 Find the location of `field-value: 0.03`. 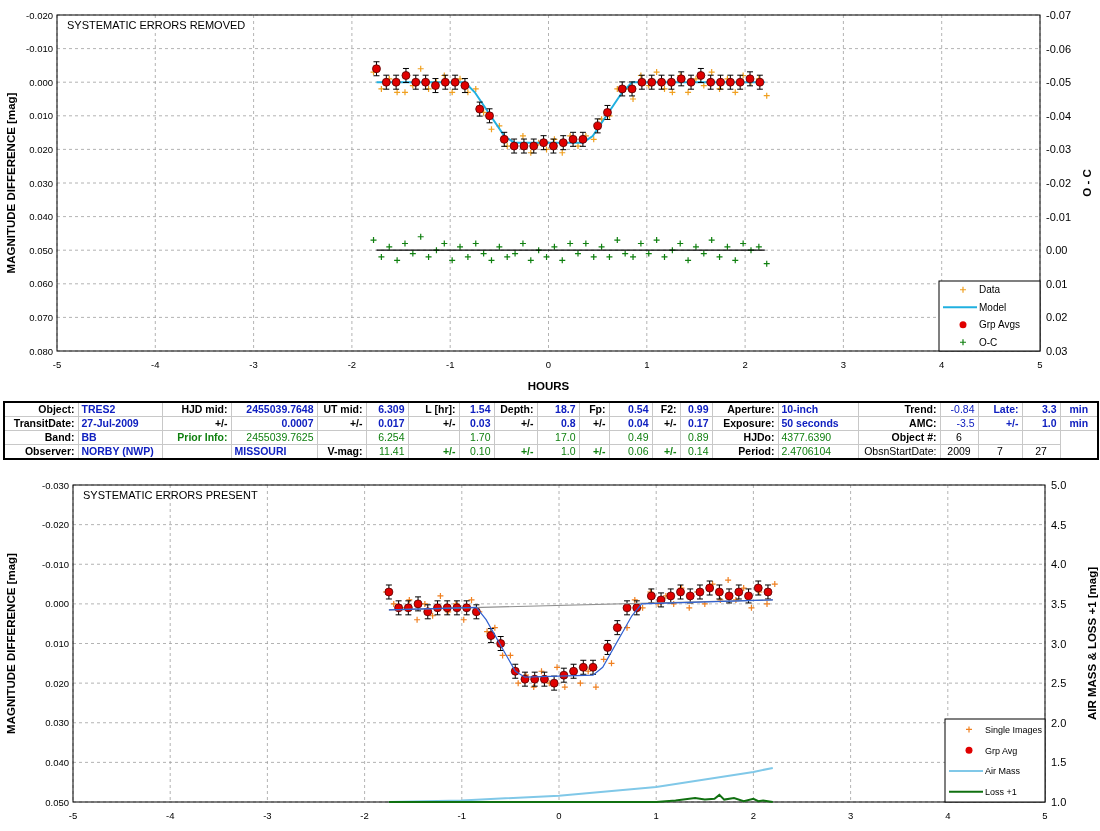

field-value: 0.03 is located at coordinates (476, 423).